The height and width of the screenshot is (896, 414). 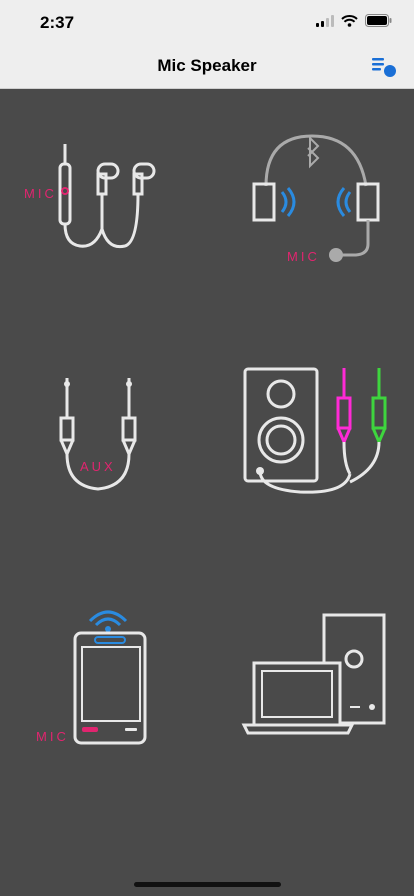 I want to click on option-bluetooth-headphones: MIC, so click(x=318, y=199).